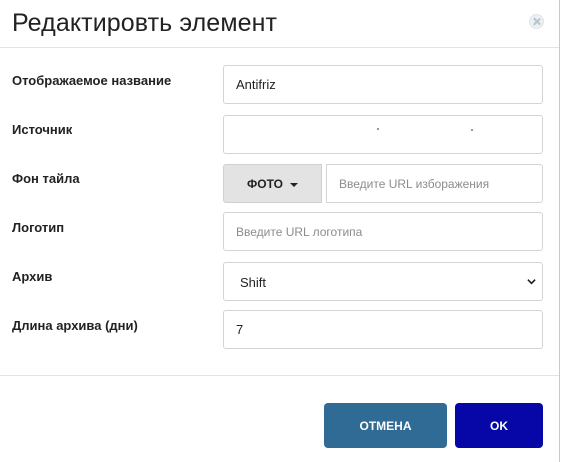  Describe the element at coordinates (499, 425) in the screenshot. I see `ok-button: OK` at that location.